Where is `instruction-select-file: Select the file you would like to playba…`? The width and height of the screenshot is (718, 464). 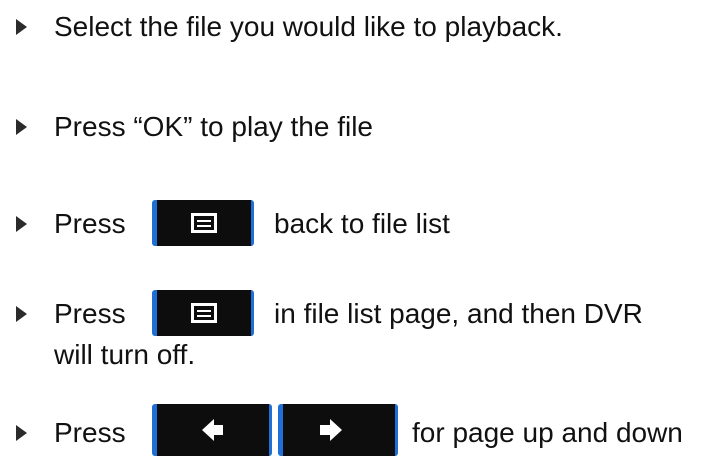 instruction-select-file: Select the file you would like to playba… is located at coordinates (359, 30).